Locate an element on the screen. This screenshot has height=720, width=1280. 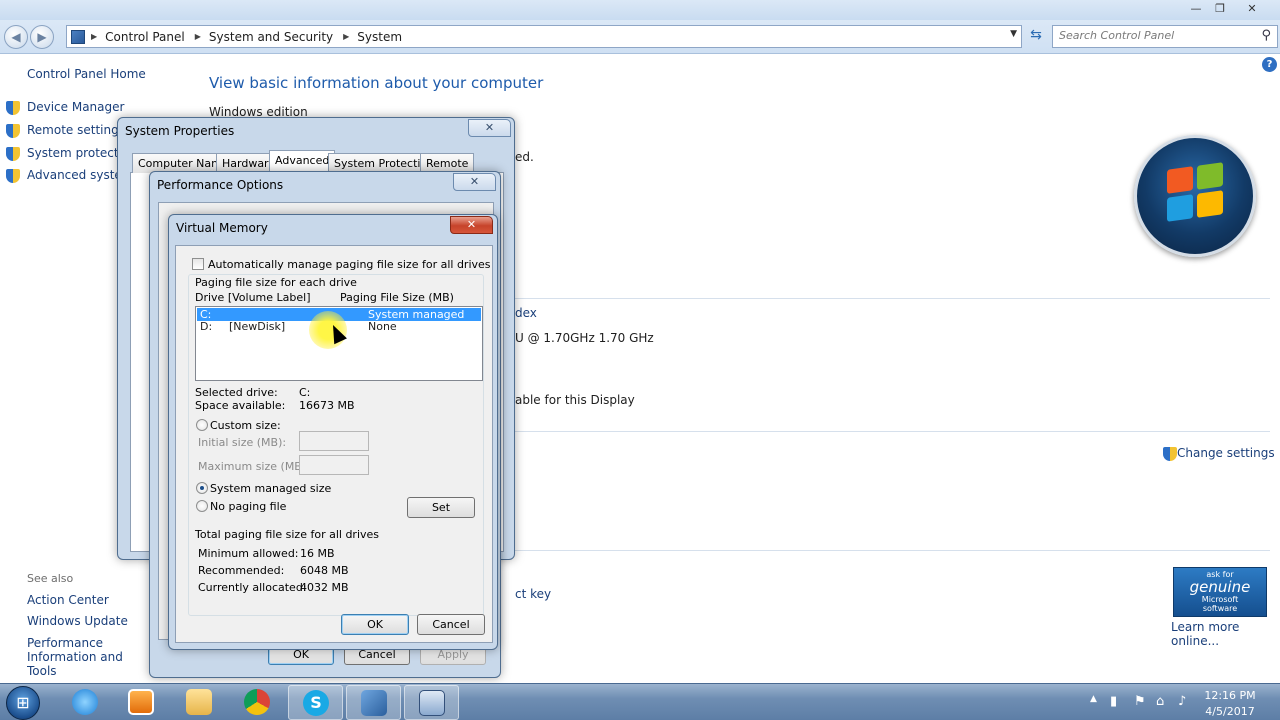
change-settings-link: Change settings is located at coordinates (1226, 453).